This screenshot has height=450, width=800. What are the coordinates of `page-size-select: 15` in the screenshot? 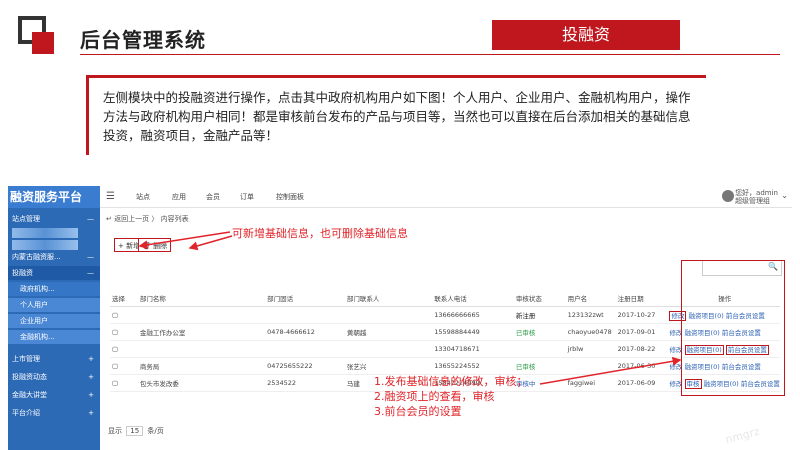 It's located at (135, 431).